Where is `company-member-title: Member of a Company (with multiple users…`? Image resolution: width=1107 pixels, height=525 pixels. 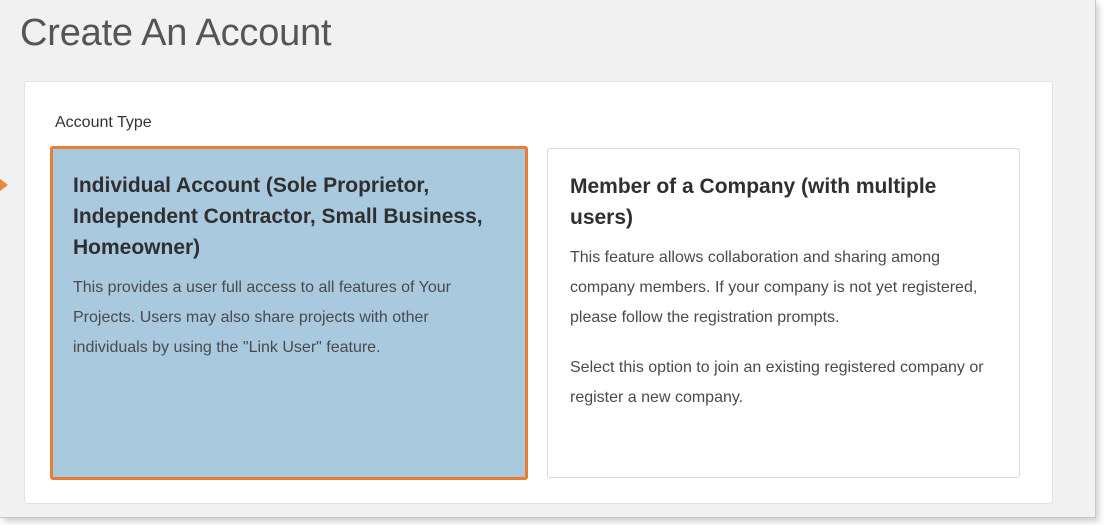 company-member-title: Member of a Company (with multiple users… is located at coordinates (753, 202).